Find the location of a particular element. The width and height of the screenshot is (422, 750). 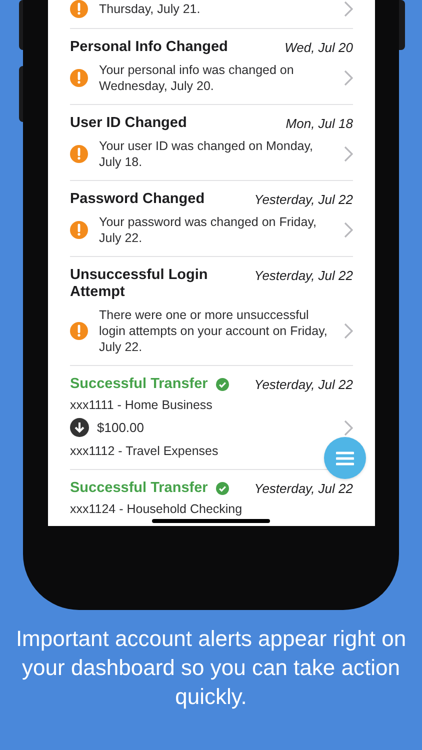

alert-date: Wed, Jul 20 is located at coordinates (318, 47).